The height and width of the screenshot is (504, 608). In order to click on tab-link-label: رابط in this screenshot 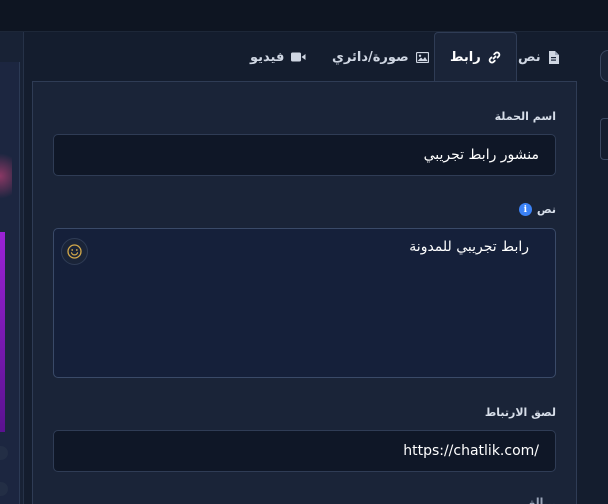, I will do `click(465, 57)`.